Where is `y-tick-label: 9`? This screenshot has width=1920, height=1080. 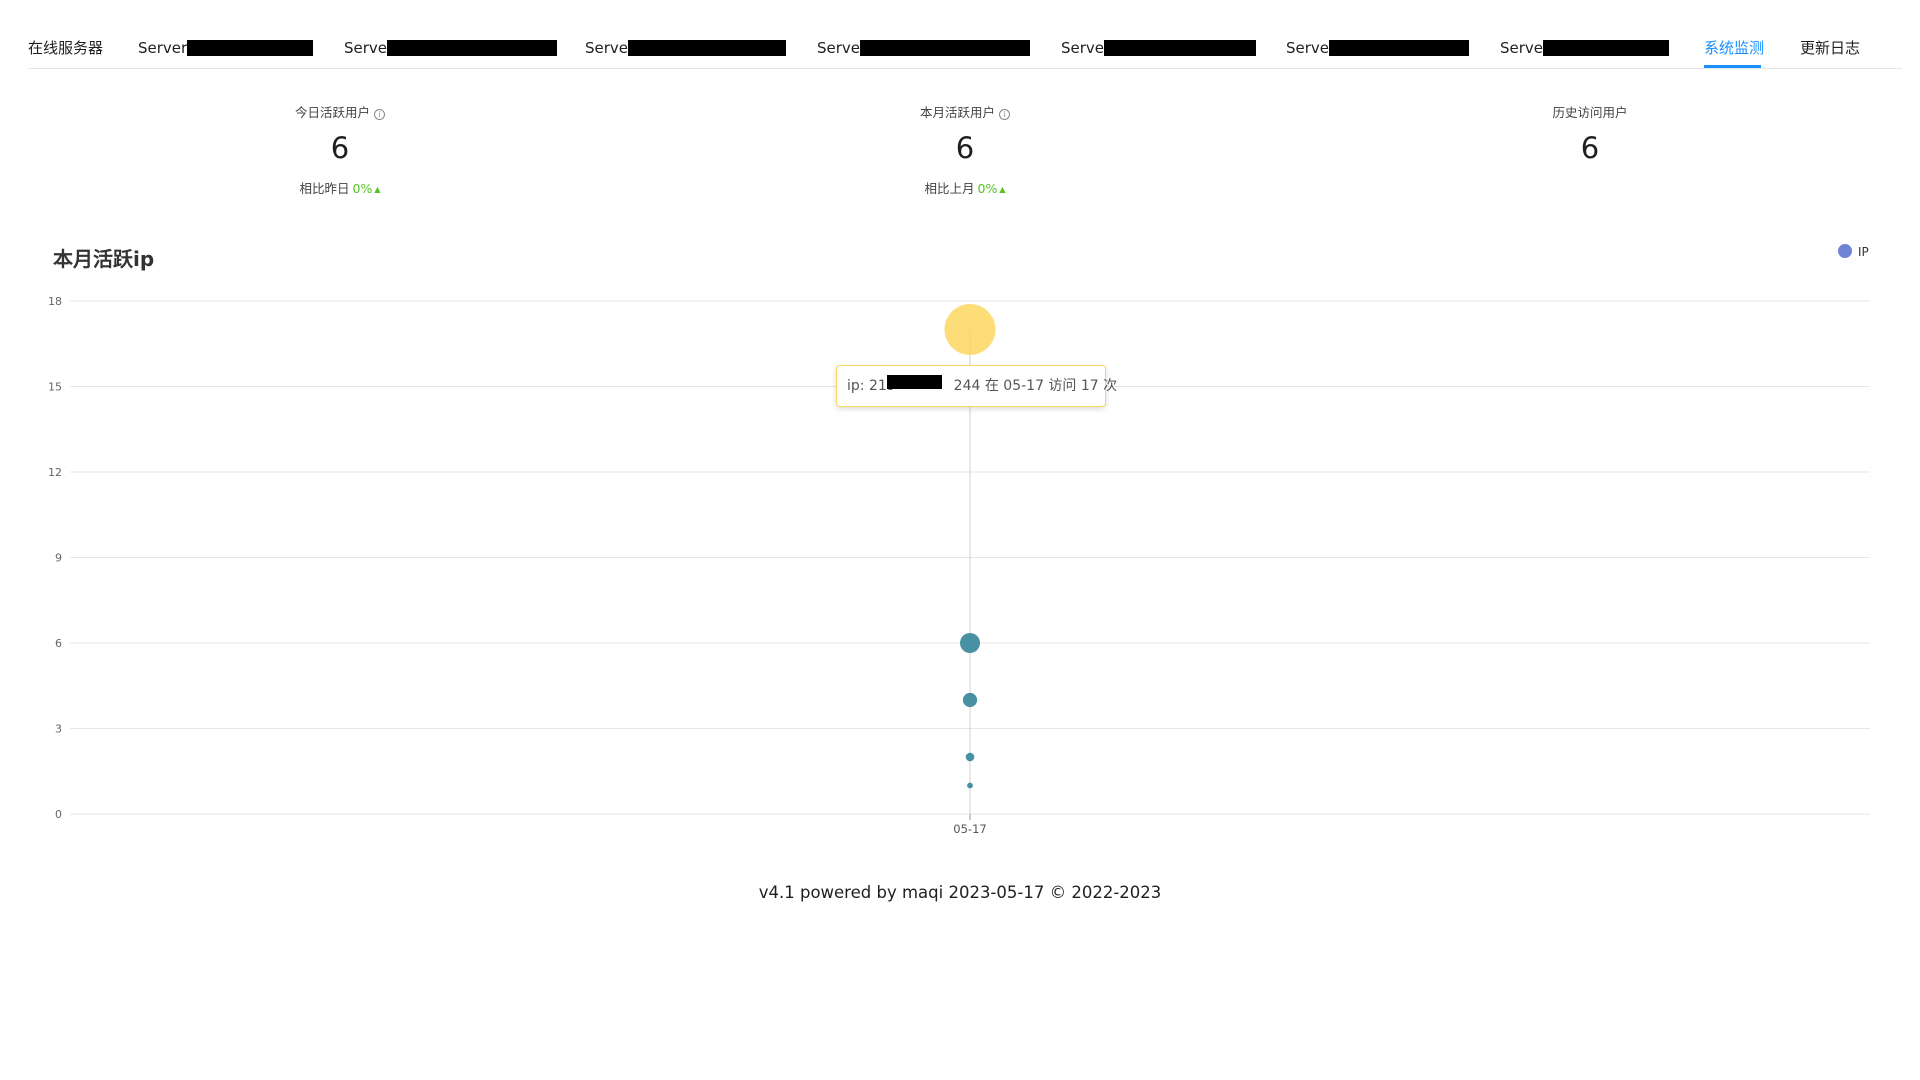
y-tick-label: 9 is located at coordinates (58, 558).